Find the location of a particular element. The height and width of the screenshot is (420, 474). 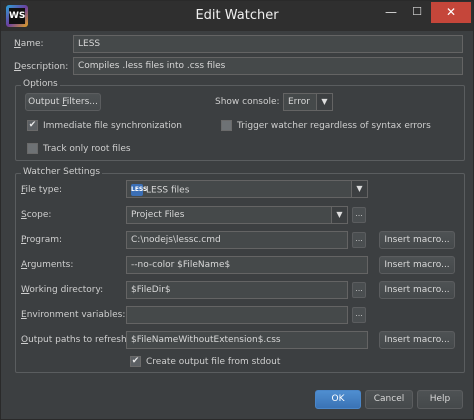

scope-dropdown: Project Files ▼ is located at coordinates (237, 215).